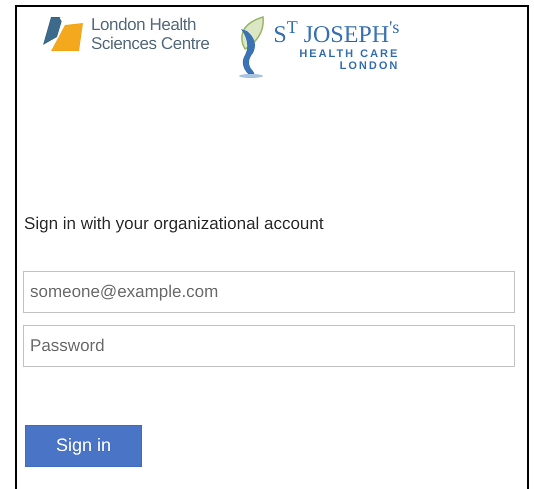 The width and height of the screenshot is (534, 489). What do you see at coordinates (150, 43) in the screenshot?
I see `logo-text: Sciences Centre` at bounding box center [150, 43].